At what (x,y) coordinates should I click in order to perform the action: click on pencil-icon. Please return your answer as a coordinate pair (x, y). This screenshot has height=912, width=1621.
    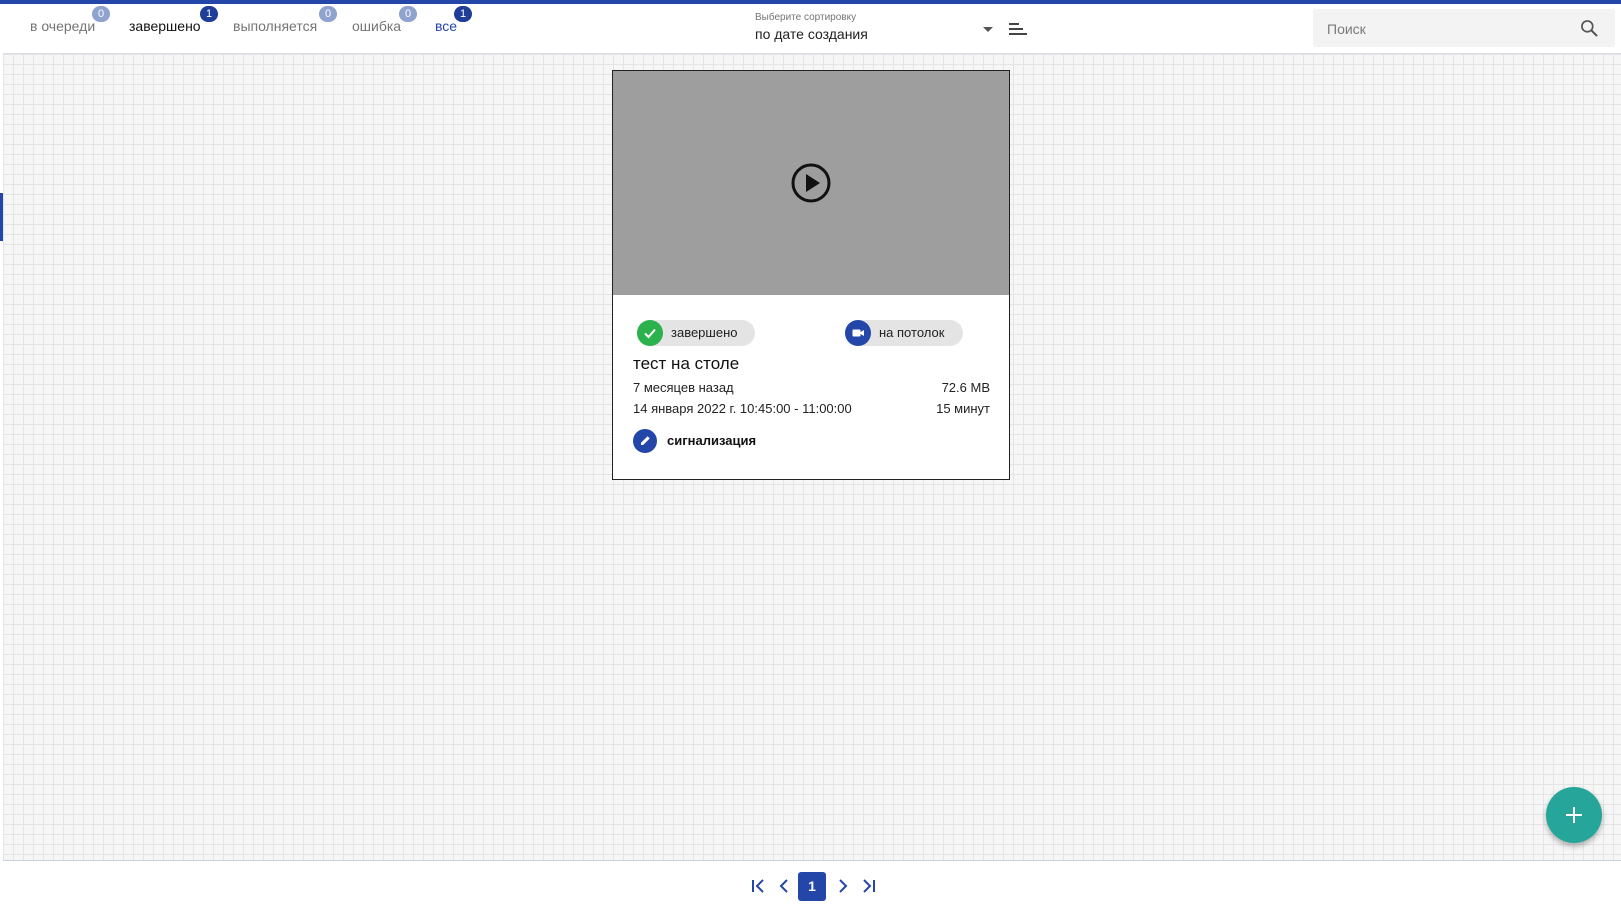
    Looking at the image, I should click on (645, 441).